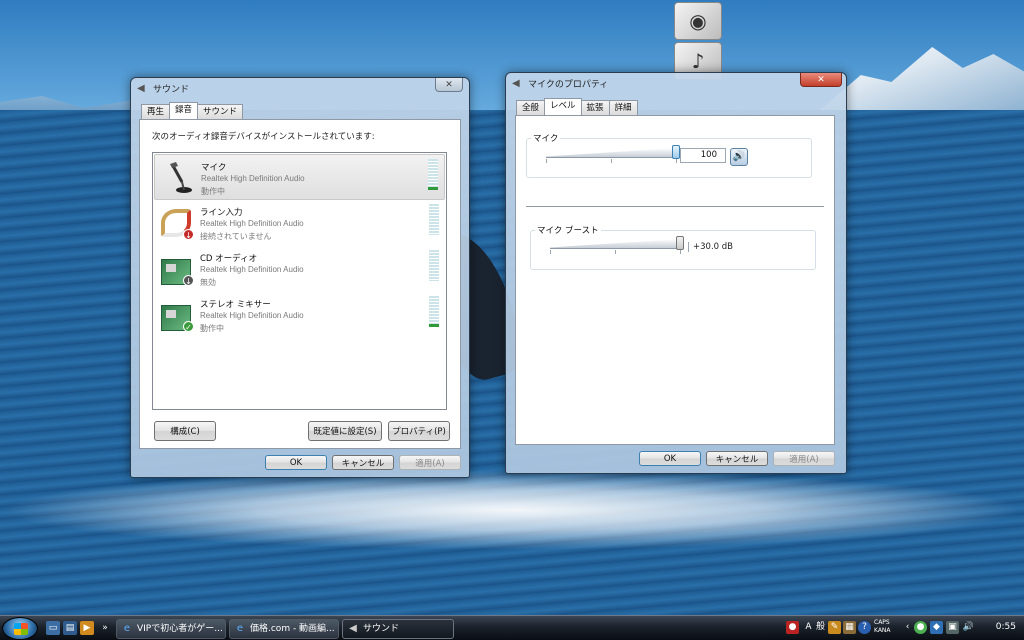  What do you see at coordinates (229, 259) in the screenshot?
I see `device-name: CD オーディオ` at bounding box center [229, 259].